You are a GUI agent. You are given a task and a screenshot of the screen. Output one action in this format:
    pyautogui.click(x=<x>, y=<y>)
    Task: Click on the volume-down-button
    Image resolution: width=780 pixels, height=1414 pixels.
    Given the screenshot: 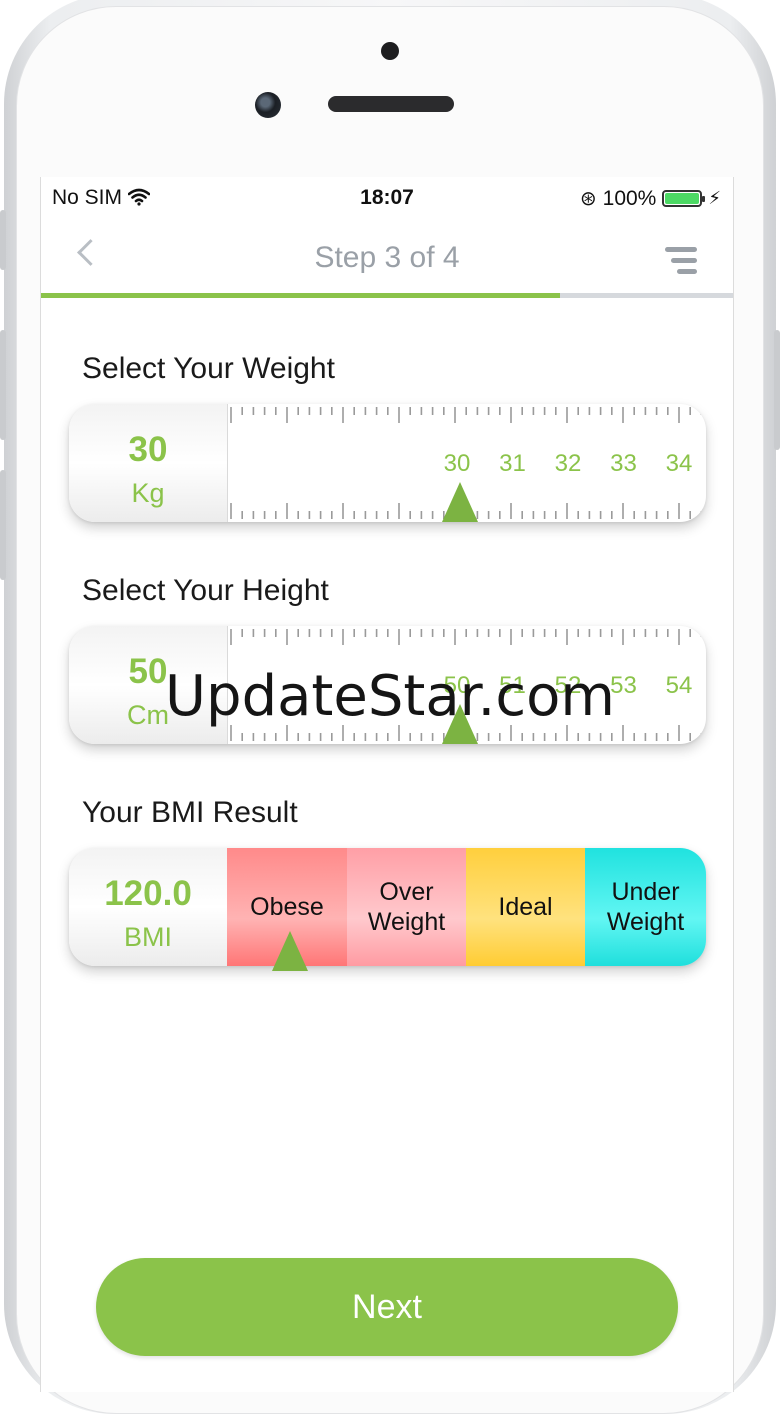 What is the action you would take?
    pyautogui.click(x=3, y=525)
    